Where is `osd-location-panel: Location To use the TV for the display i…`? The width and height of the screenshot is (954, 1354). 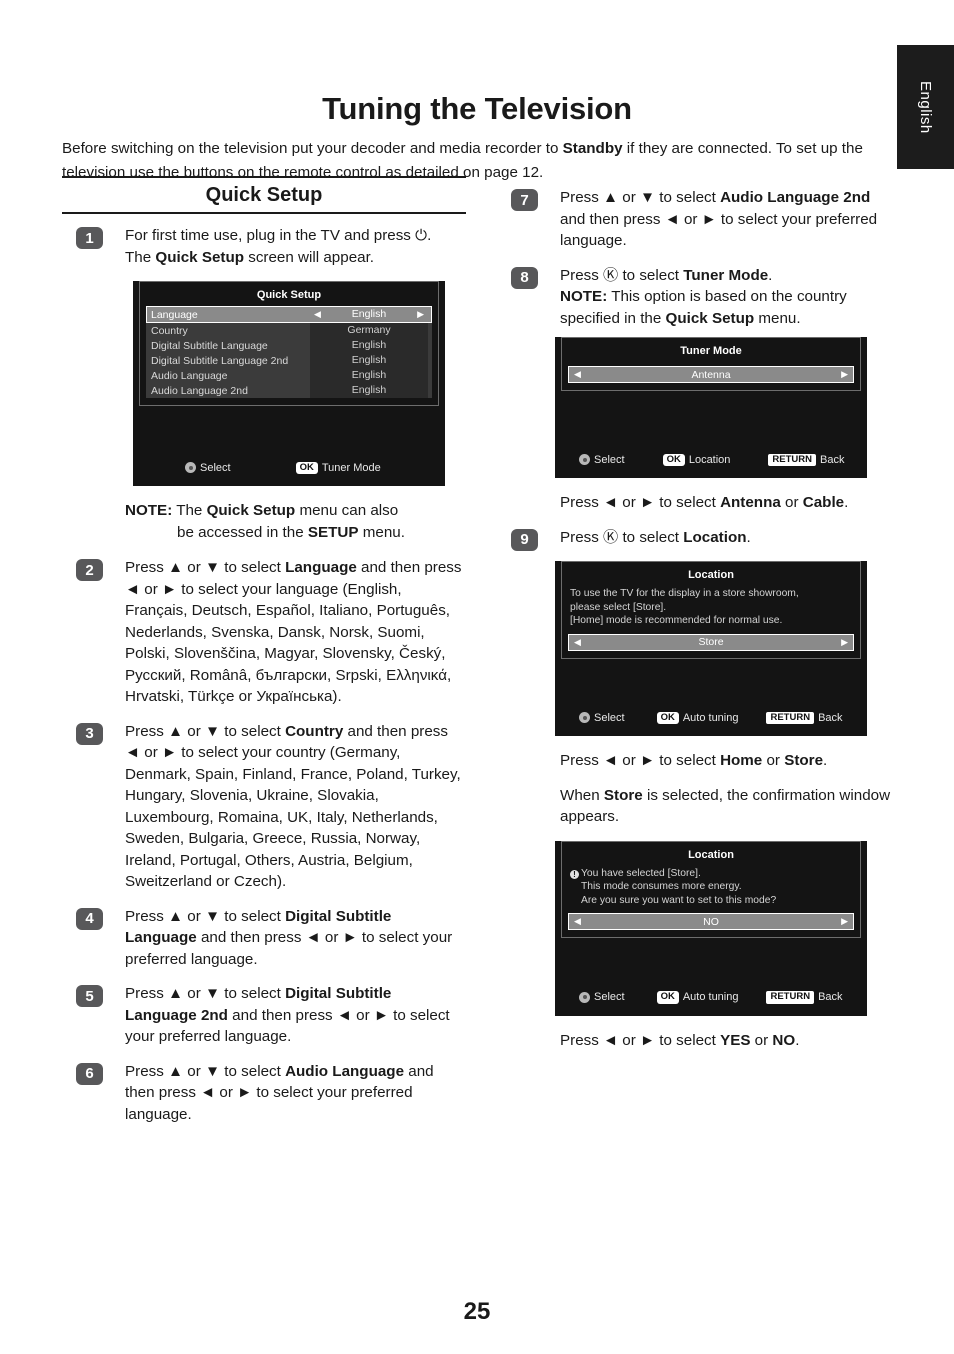 osd-location-panel: Location To use the TV for the display i… is located at coordinates (711, 610).